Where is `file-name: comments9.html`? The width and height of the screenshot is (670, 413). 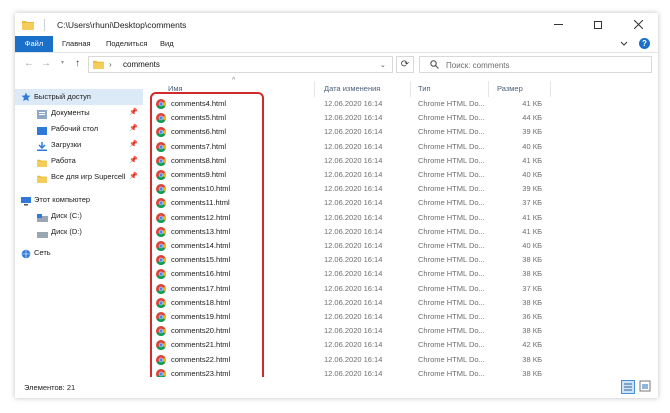
file-name: comments9.html is located at coordinates (198, 175).